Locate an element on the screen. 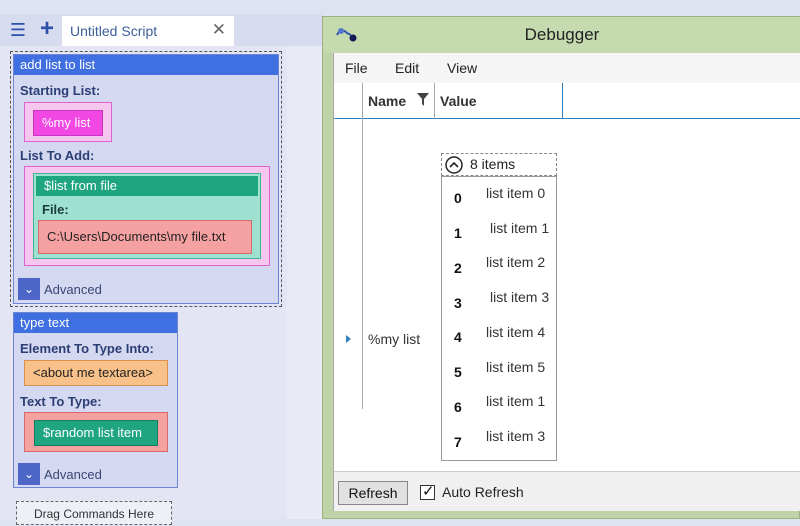 Image resolution: width=800 pixels, height=526 pixels. column-value-header: Value is located at coordinates (458, 101).